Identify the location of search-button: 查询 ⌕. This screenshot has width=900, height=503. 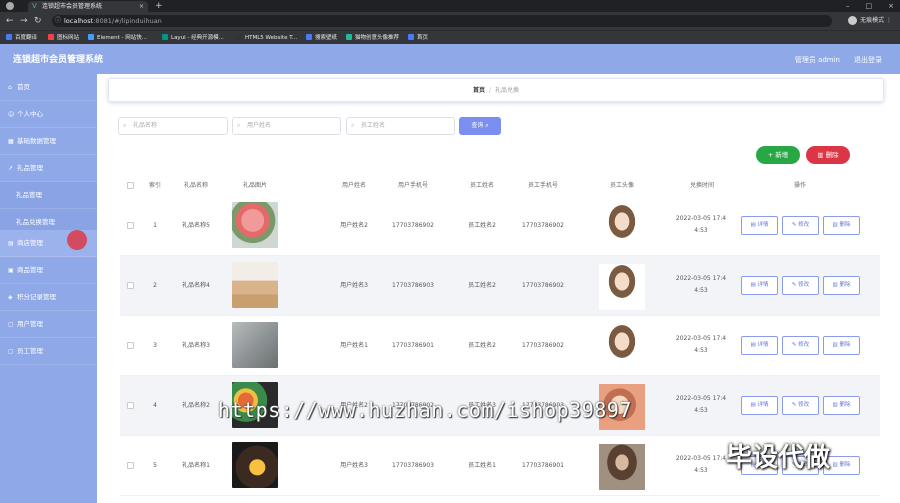
(480, 126).